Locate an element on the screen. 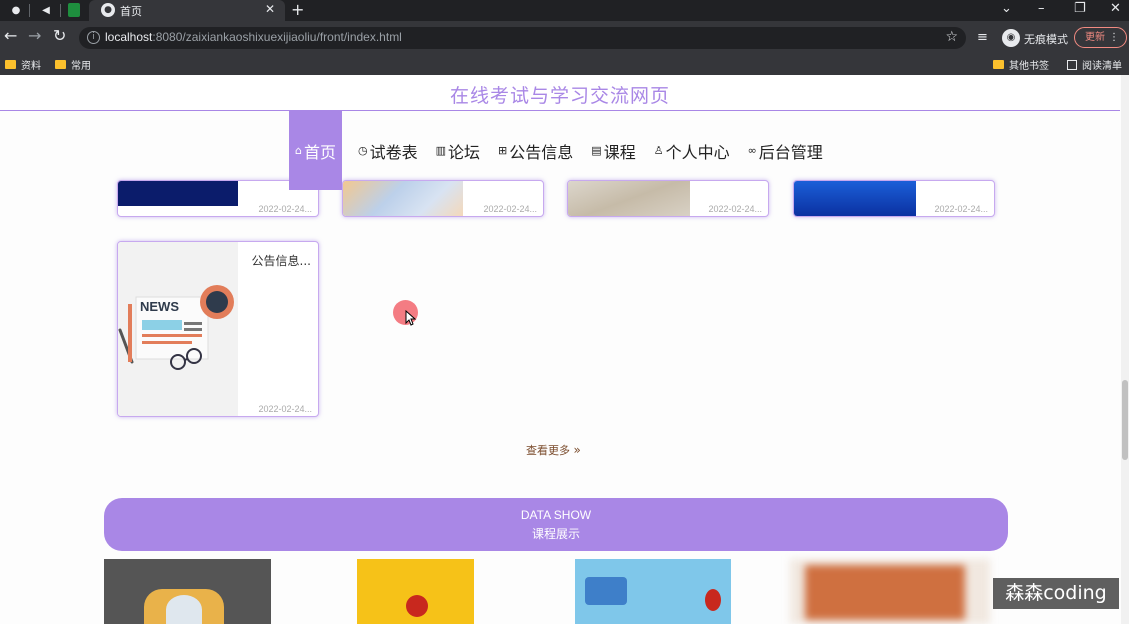 This screenshot has width=1129, height=624. new-tab-button: + is located at coordinates (297, 9).